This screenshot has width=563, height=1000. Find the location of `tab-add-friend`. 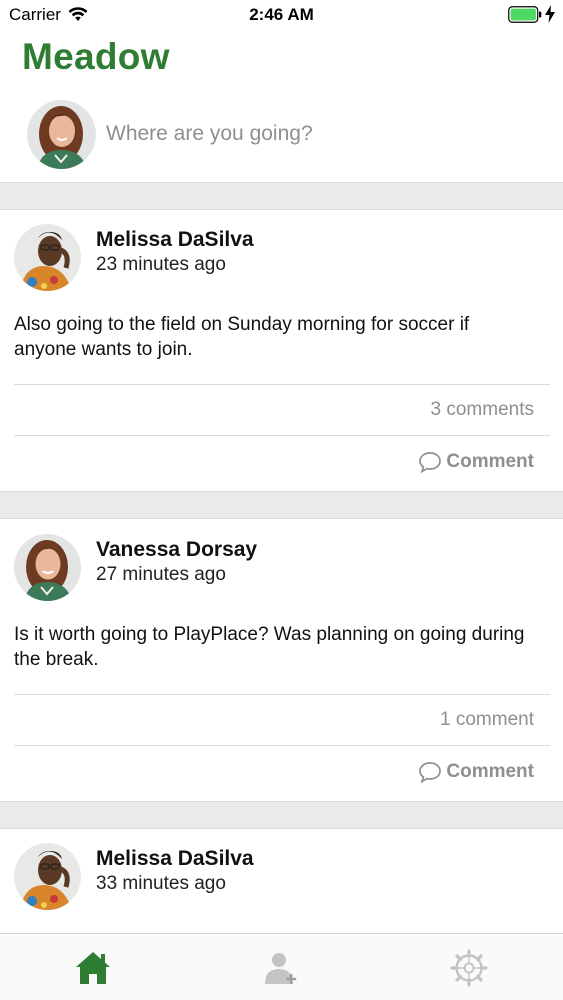

tab-add-friend is located at coordinates (281, 968).